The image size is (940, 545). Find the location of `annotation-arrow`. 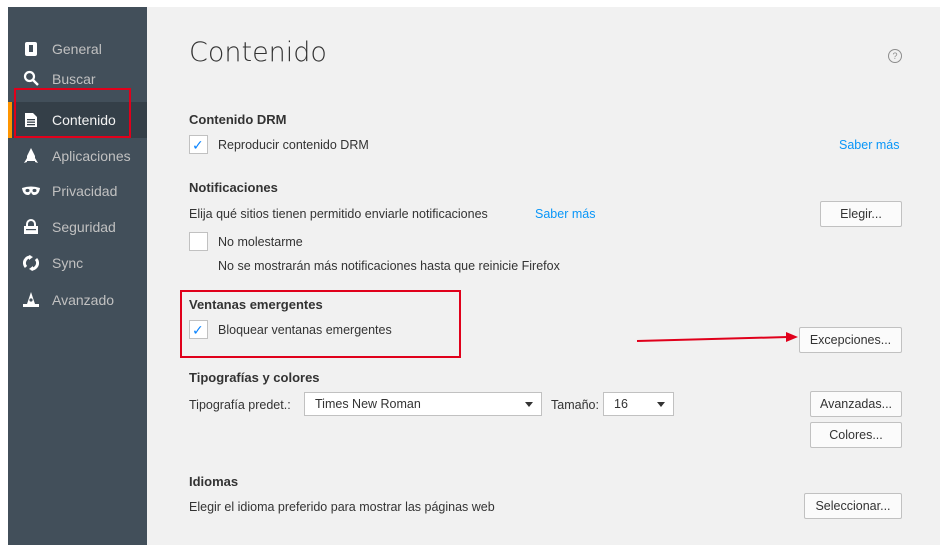

annotation-arrow is located at coordinates (717, 337).